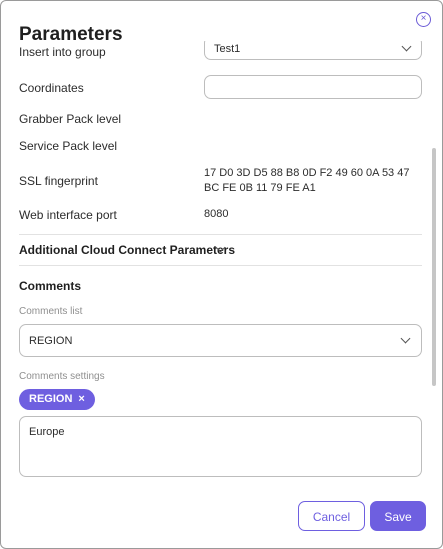 This screenshot has height=549, width=443. Describe the element at coordinates (423, 19) in the screenshot. I see `close-icon: ×` at that location.